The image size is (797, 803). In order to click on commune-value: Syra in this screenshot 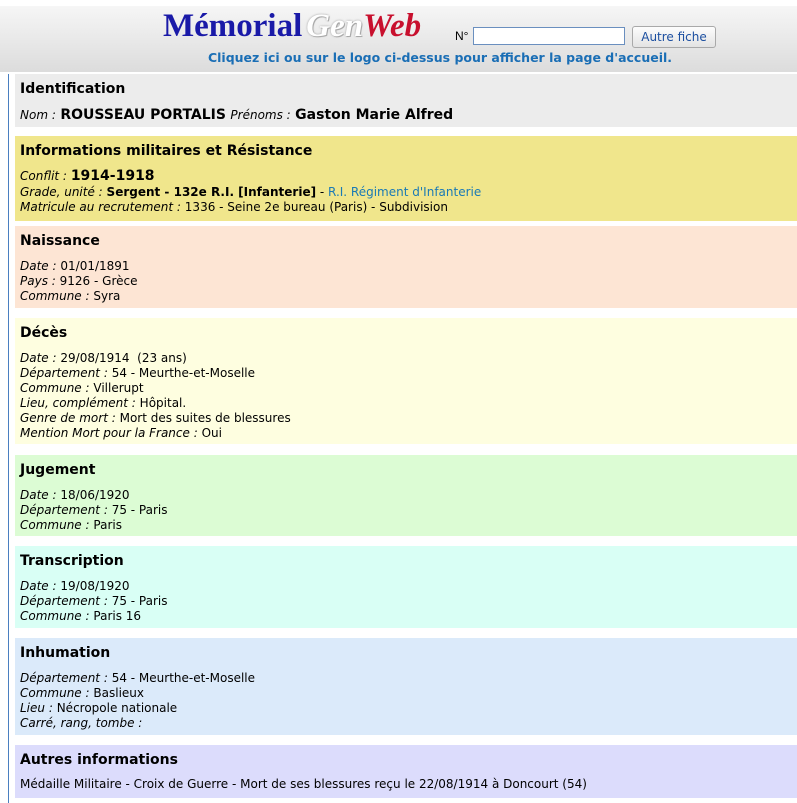, I will do `click(107, 296)`.